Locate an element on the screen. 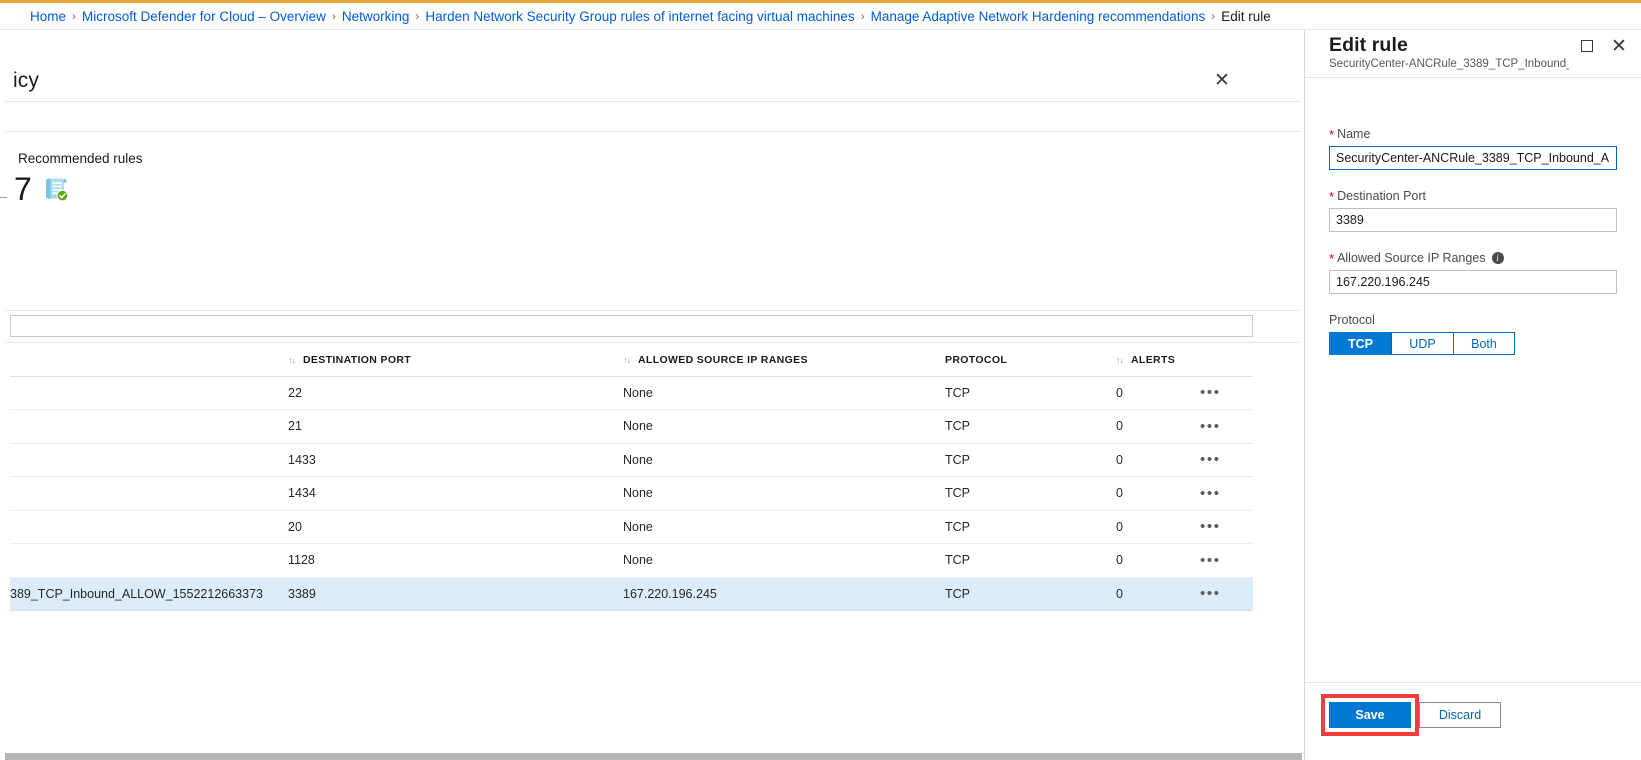  filter-bottom-divider is located at coordinates (653, 342).